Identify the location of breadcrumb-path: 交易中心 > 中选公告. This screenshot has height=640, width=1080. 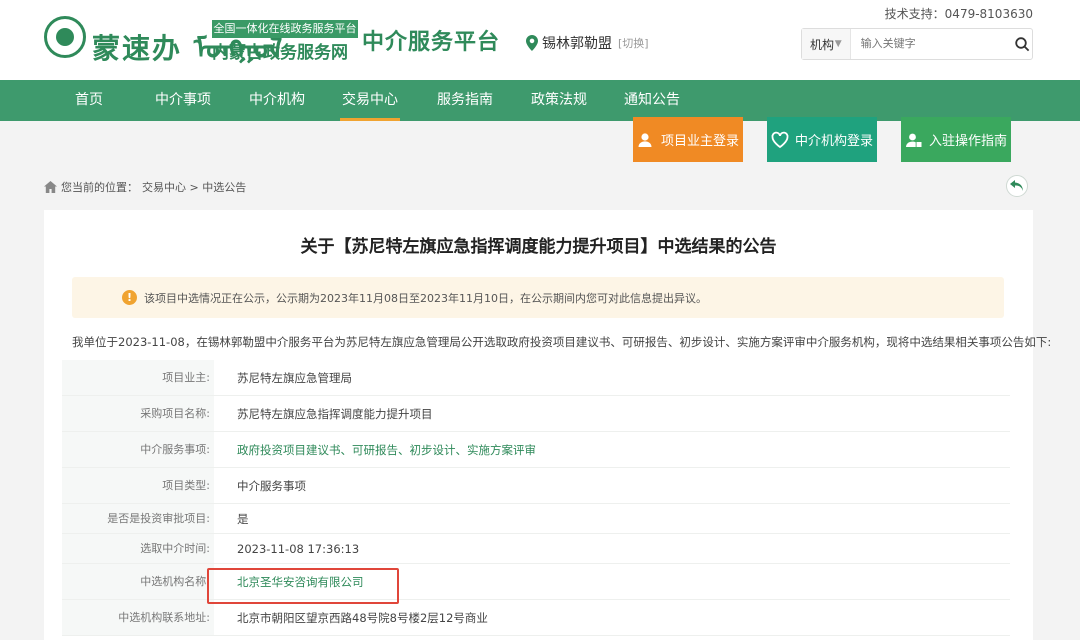
(194, 187).